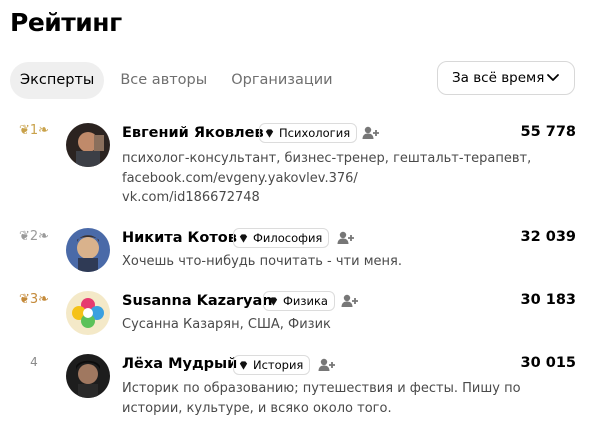  I want to click on expert-description: Хочешь что-нибудь почитать - чти меня., so click(322, 262).